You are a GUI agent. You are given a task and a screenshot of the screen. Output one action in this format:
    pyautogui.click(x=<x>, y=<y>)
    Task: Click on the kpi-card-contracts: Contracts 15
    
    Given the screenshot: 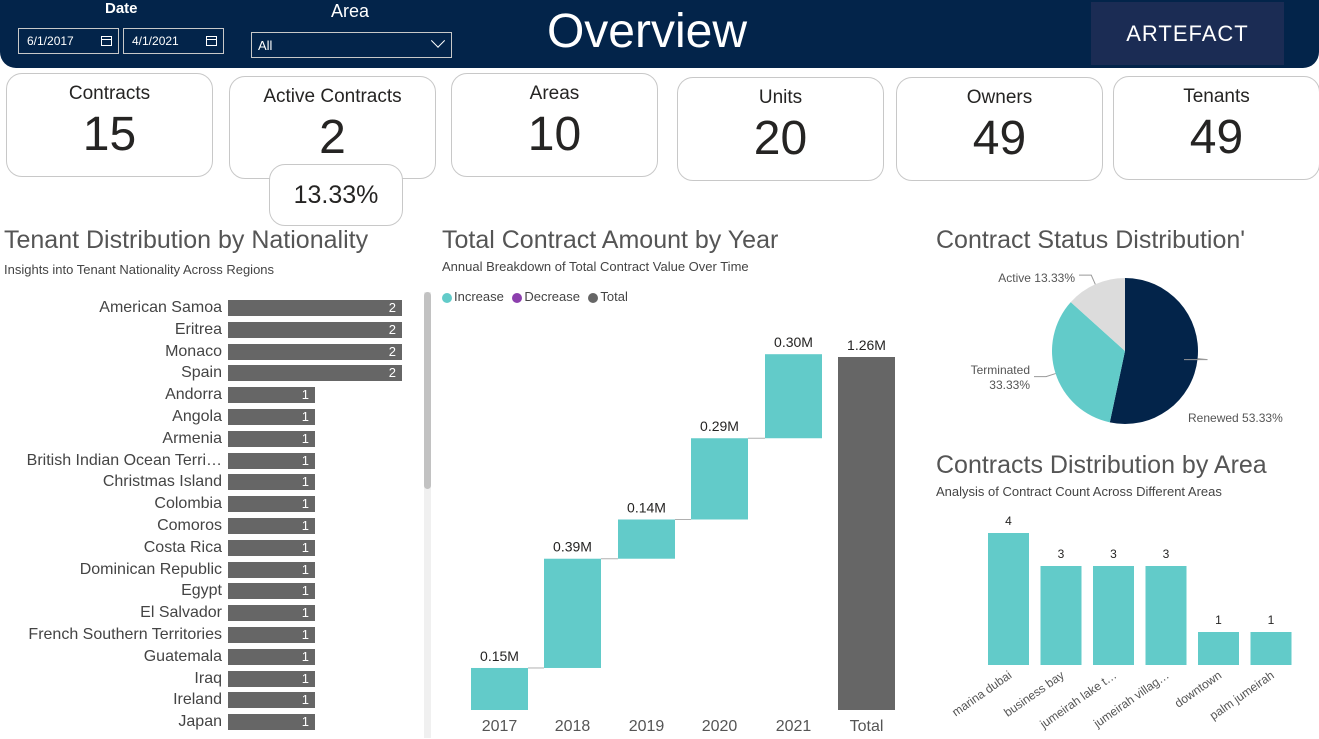 What is the action you would take?
    pyautogui.click(x=109, y=125)
    